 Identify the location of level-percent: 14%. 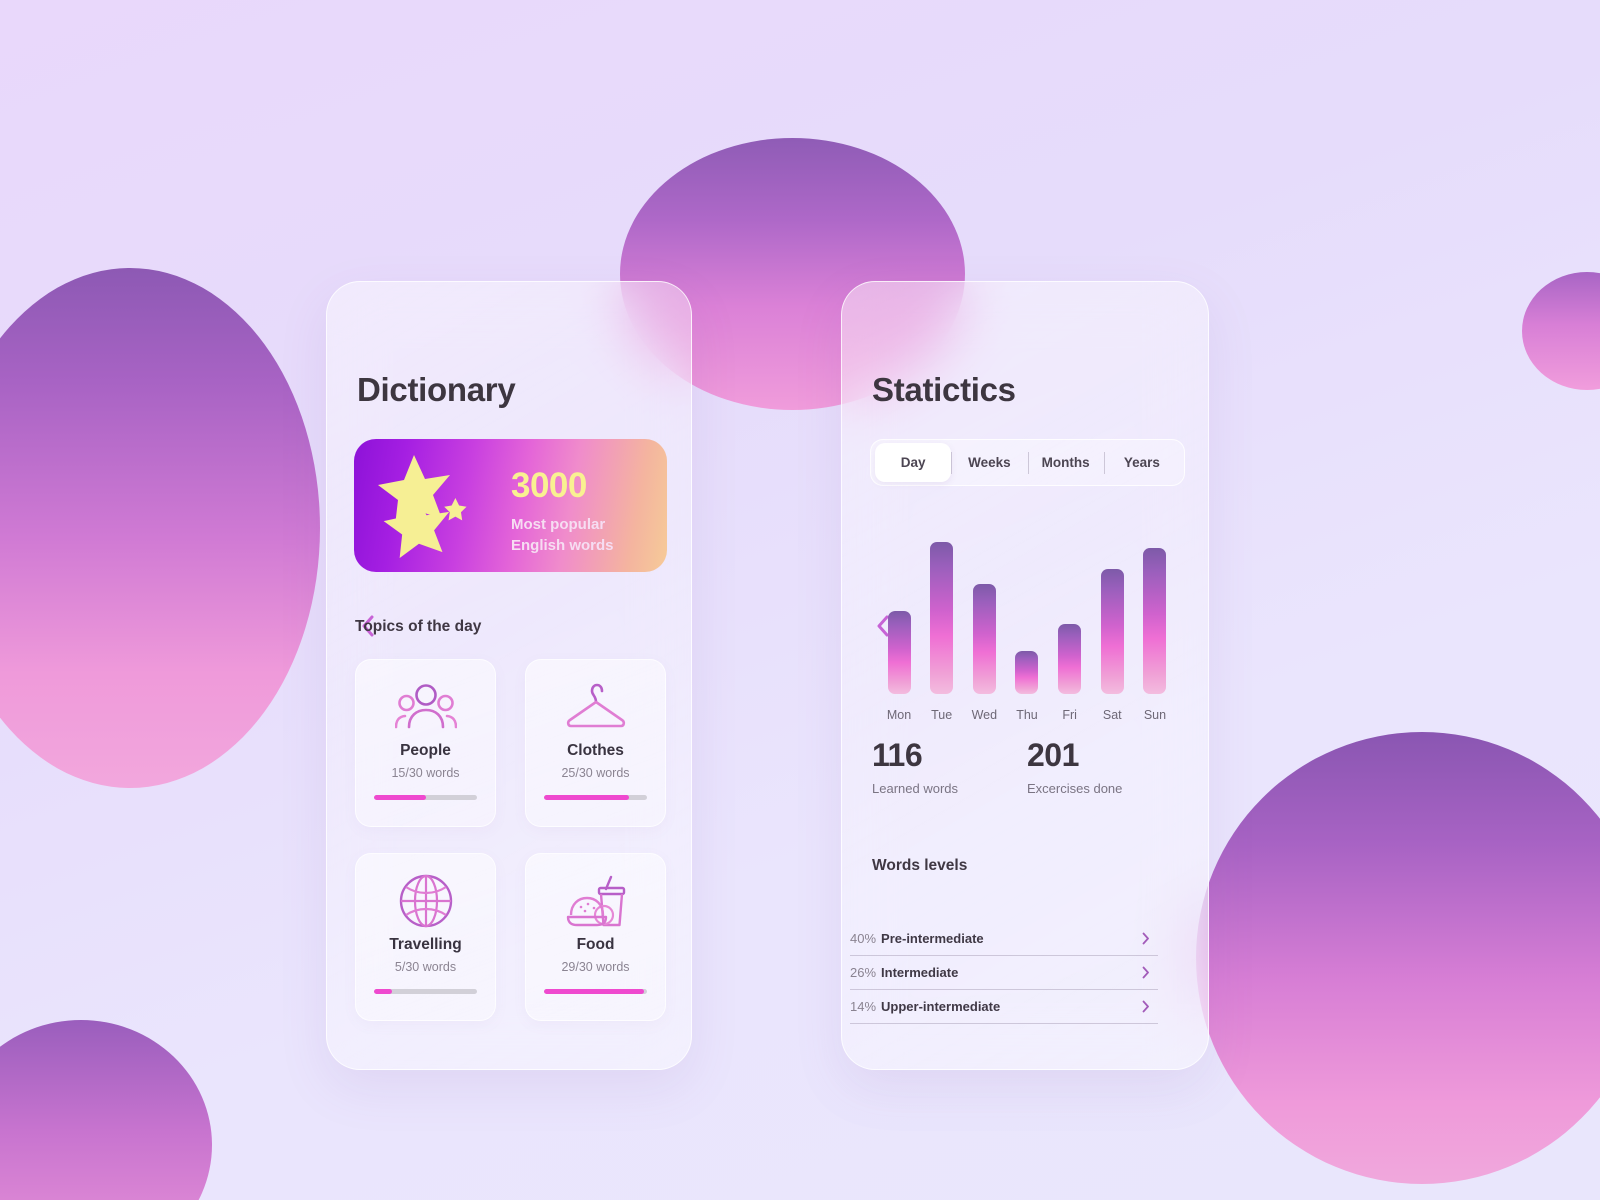
(863, 1006).